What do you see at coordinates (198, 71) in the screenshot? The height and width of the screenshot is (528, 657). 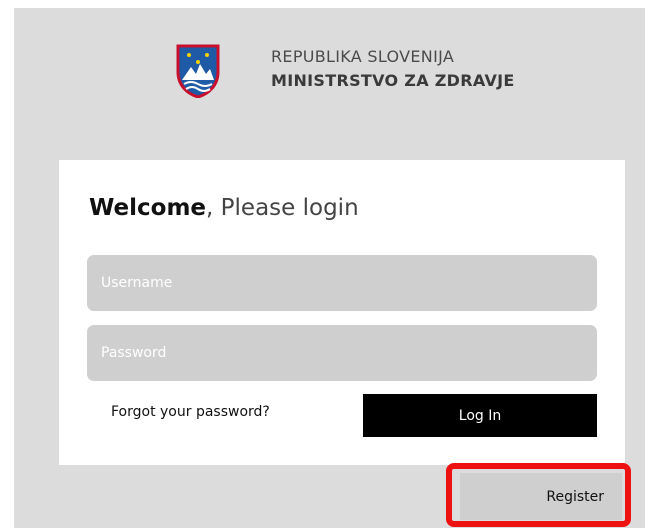 I see `slovenia-coat-of-arms-icon` at bounding box center [198, 71].